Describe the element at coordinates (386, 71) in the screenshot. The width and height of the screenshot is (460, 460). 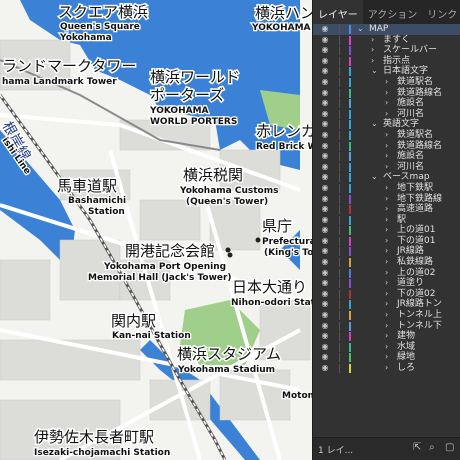
I see `layer-row: ◉ ⌄ 日本語文字` at that location.